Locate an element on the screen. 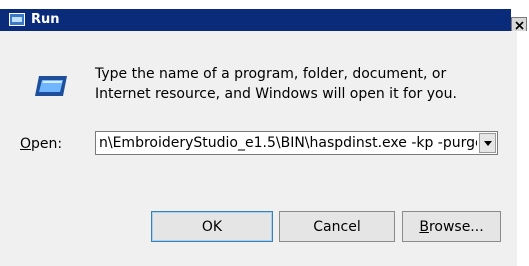 Image resolution: width=529 pixels, height=266 pixels. open-label-text: pen: is located at coordinates (47, 144).